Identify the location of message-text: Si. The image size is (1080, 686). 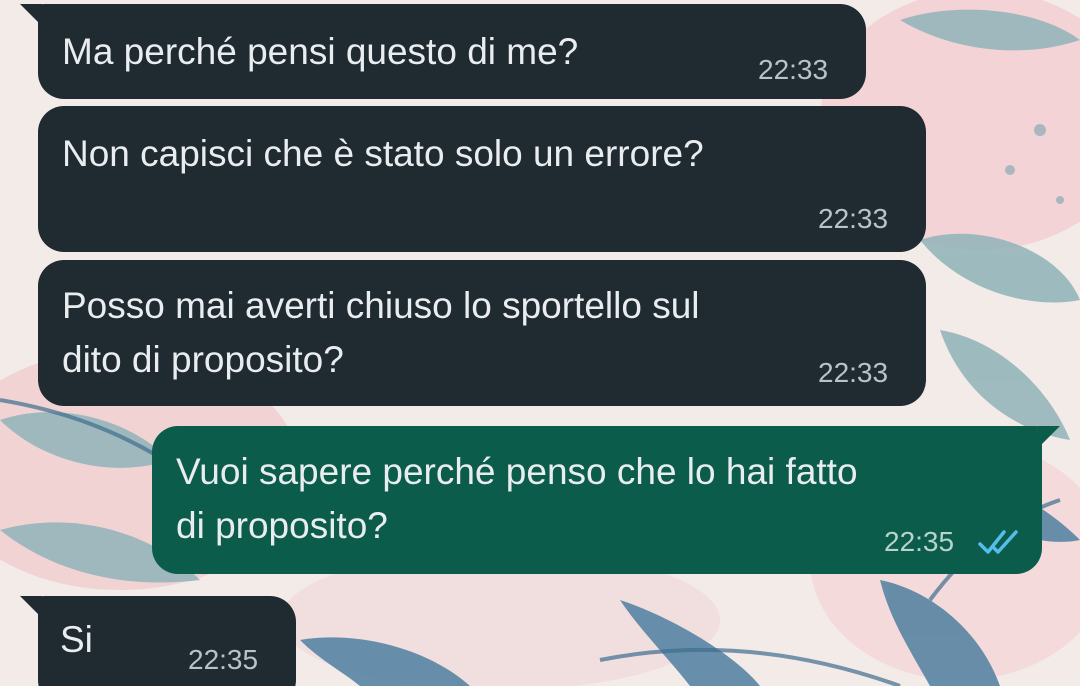
(76, 639).